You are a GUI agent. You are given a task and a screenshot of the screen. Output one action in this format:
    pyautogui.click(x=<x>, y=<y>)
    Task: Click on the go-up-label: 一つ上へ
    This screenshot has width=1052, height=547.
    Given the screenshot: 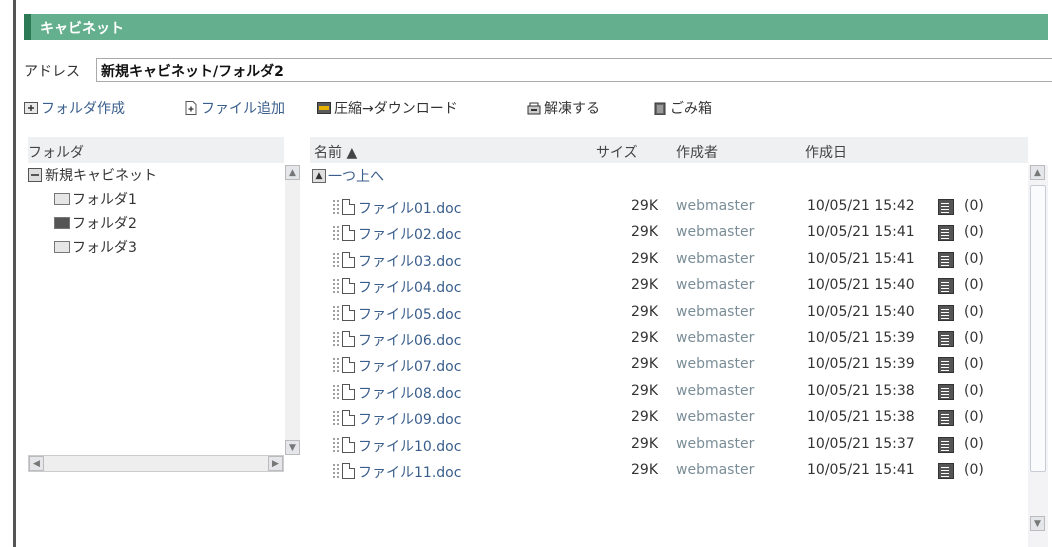 What is the action you would take?
    pyautogui.click(x=356, y=177)
    